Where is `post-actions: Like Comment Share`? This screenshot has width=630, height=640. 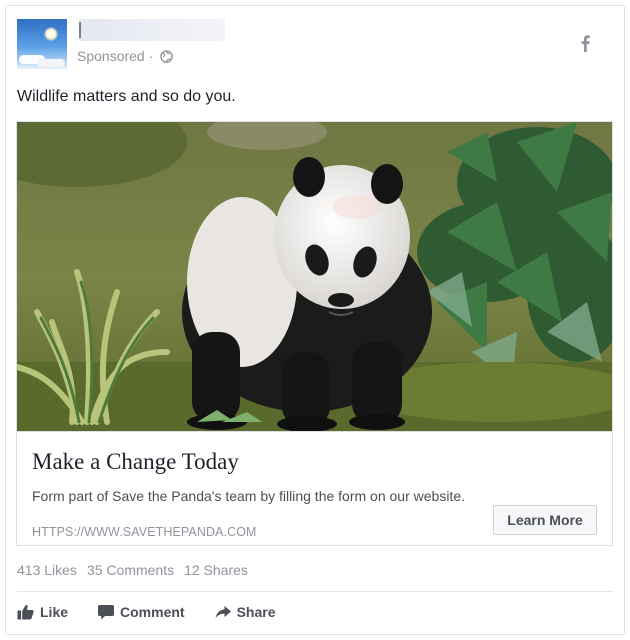
post-actions: Like Comment Share is located at coordinates (146, 612).